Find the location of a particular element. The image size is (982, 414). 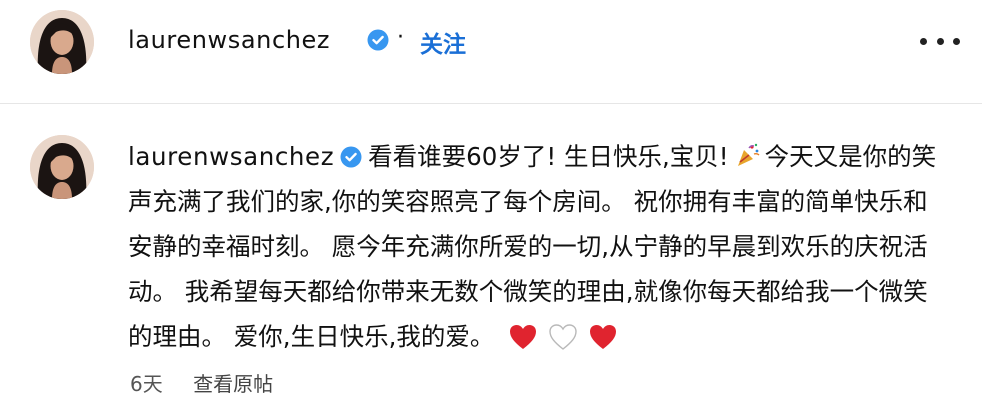

username-link: laurenwsanchez is located at coordinates (229, 40).